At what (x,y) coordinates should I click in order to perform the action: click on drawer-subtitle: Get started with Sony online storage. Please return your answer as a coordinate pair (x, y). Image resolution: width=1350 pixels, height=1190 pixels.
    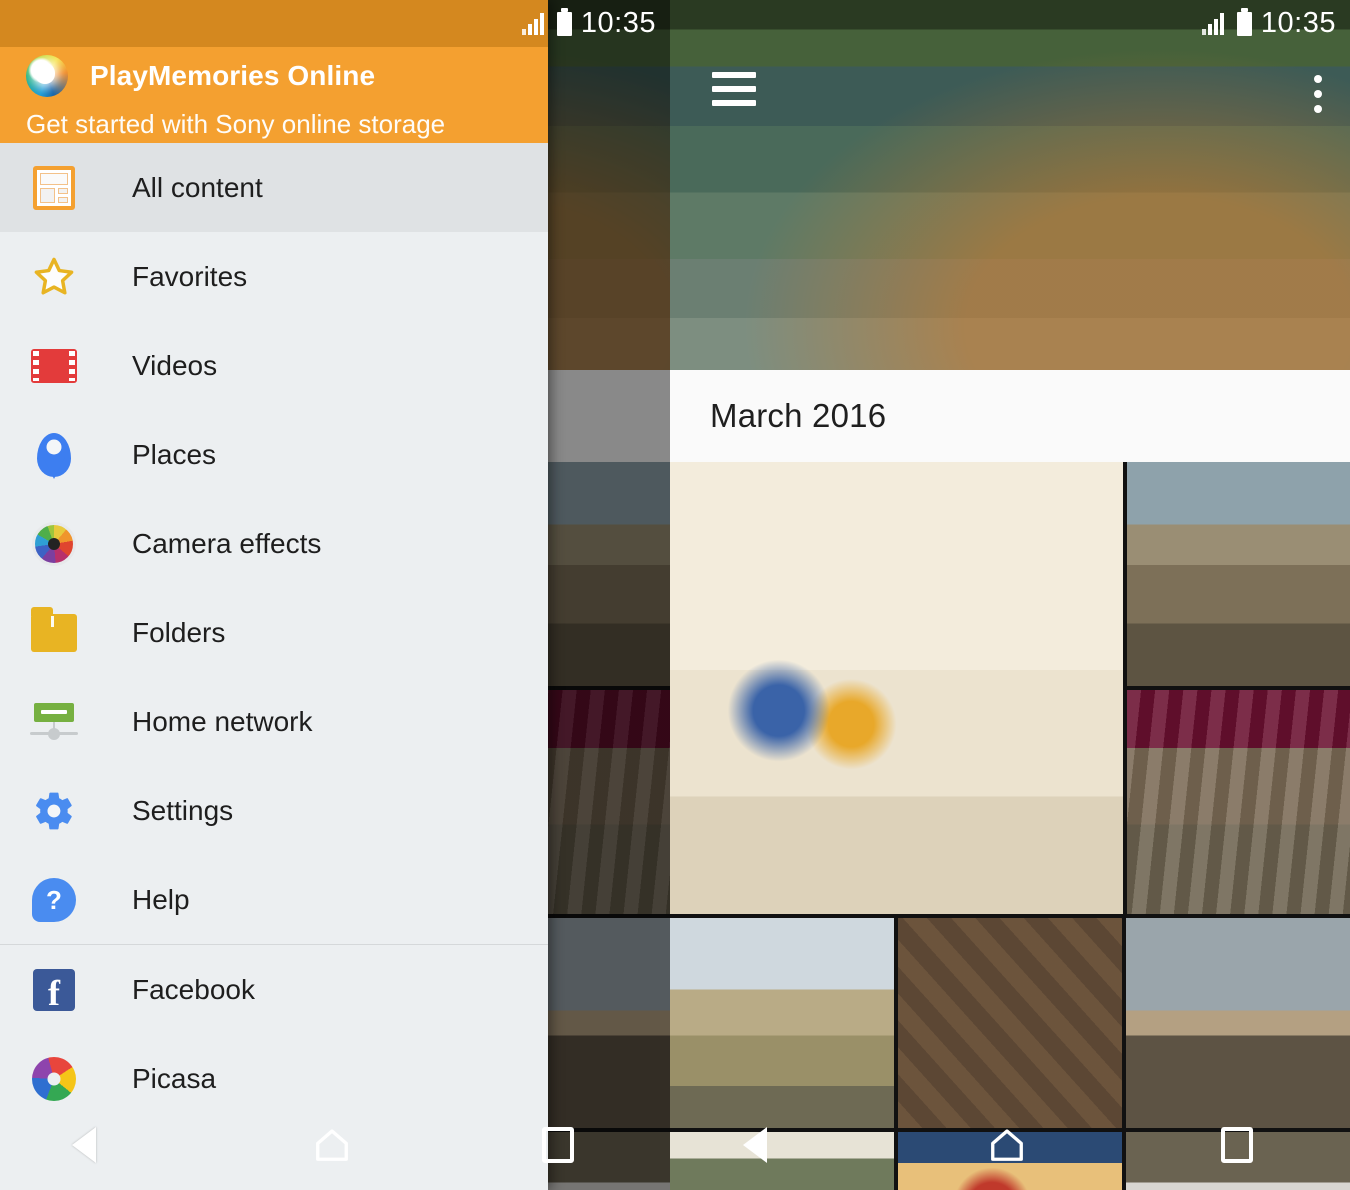
    Looking at the image, I should click on (236, 124).